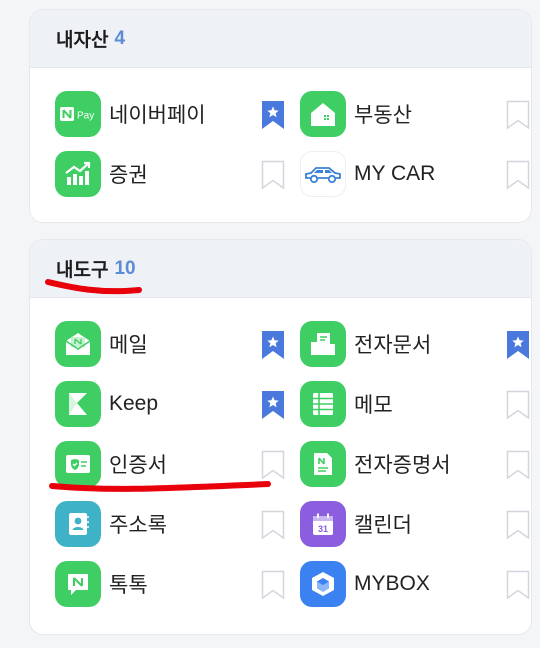 The image size is (540, 648). I want to click on asset-item-naverpay: Pay 네이버페이, so click(170, 114).